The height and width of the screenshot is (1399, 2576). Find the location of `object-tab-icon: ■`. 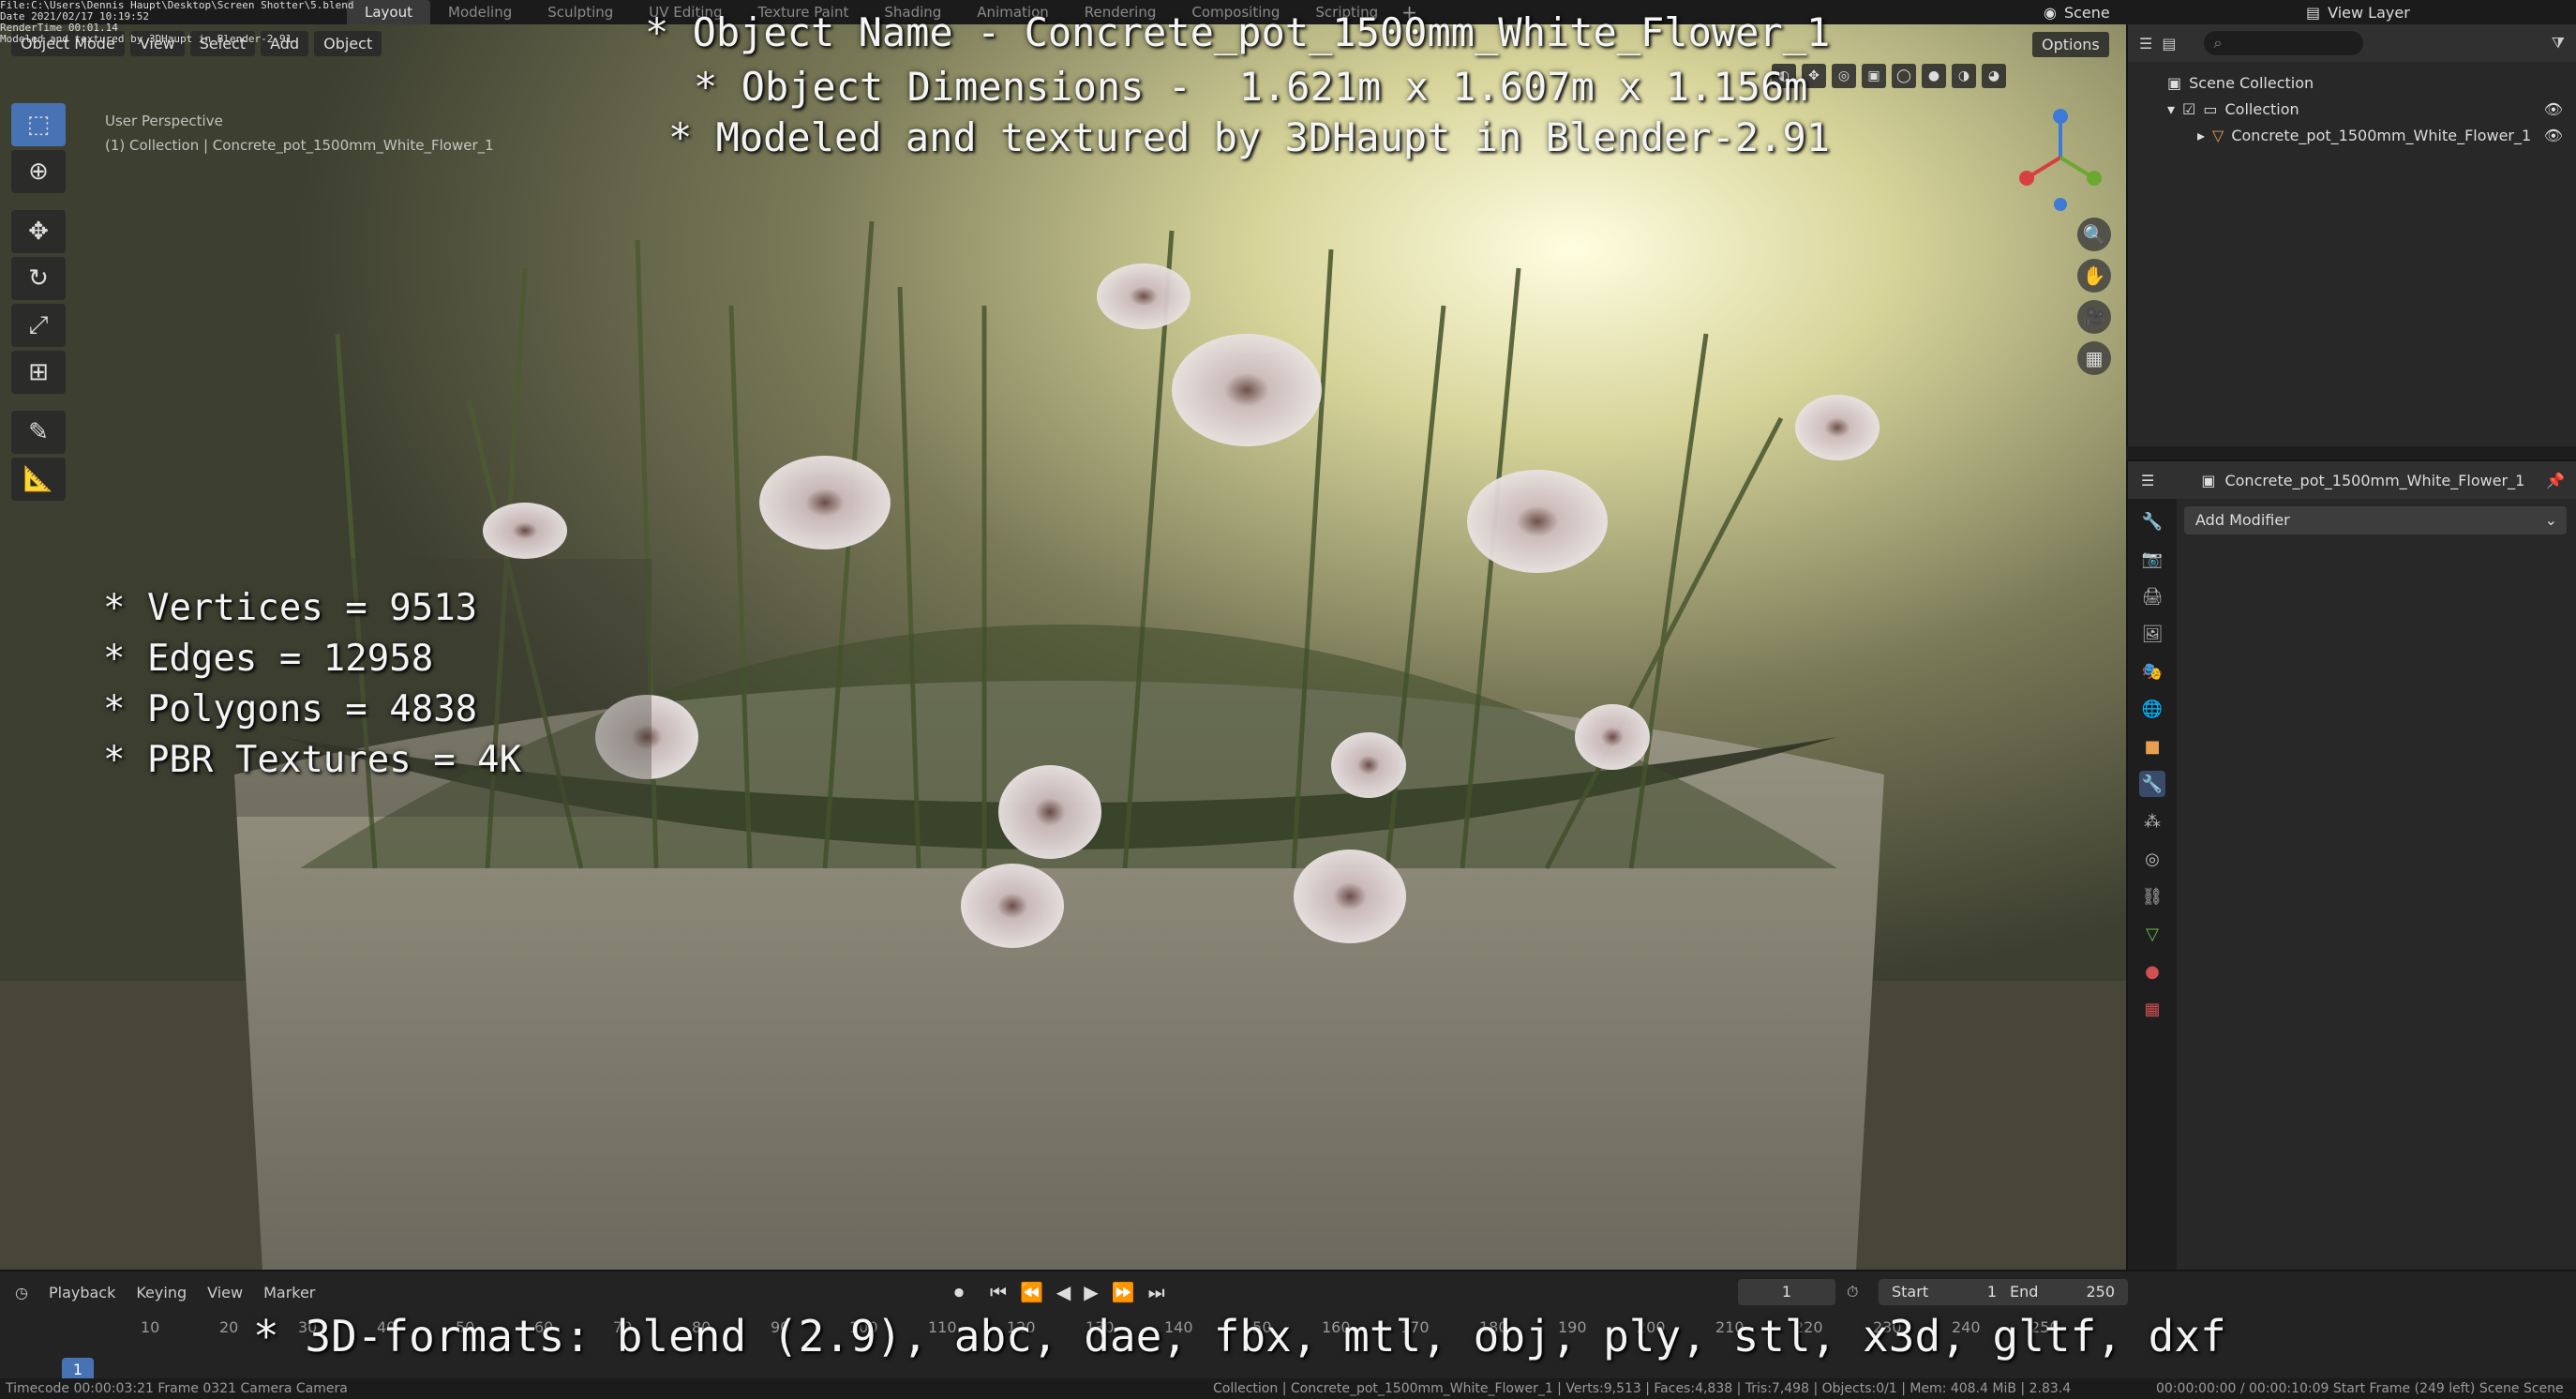

object-tab-icon: ■ is located at coordinates (2152, 746).